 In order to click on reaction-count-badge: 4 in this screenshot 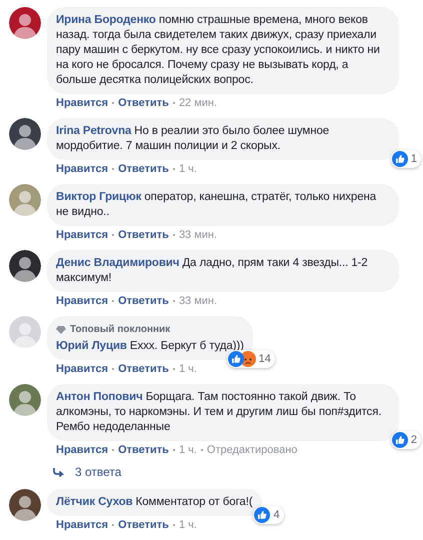, I will do `click(268, 515)`.